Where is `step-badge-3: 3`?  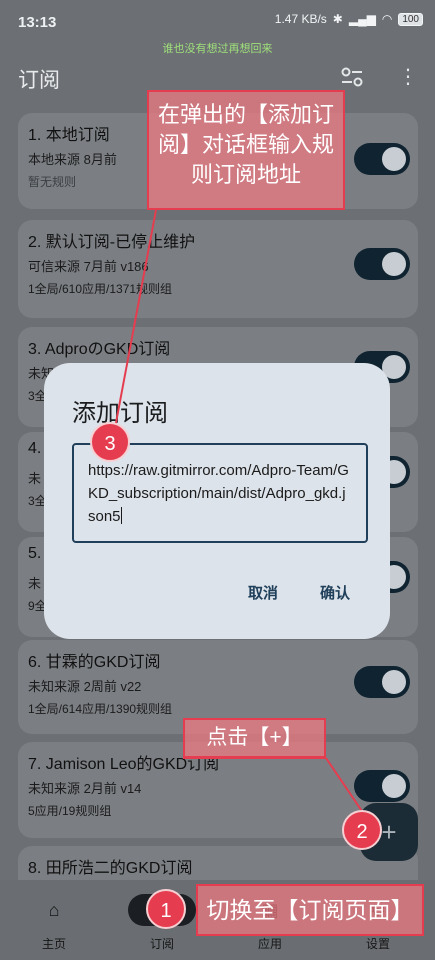
step-badge-3: 3 is located at coordinates (110, 442).